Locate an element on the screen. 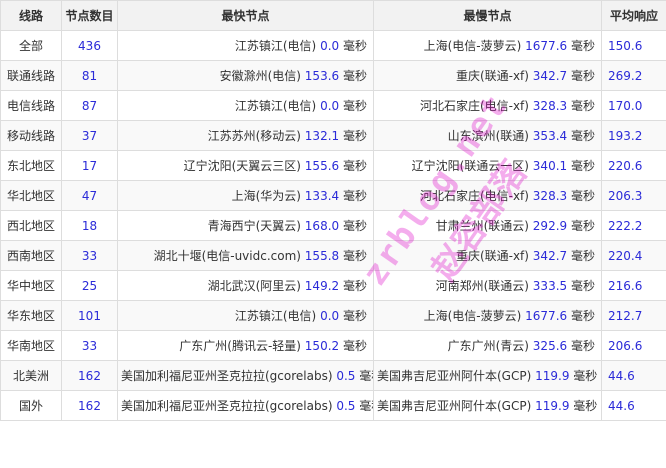 This screenshot has width=666, height=468. fastest-node-name: 江苏苏州(移动云) is located at coordinates (254, 136).